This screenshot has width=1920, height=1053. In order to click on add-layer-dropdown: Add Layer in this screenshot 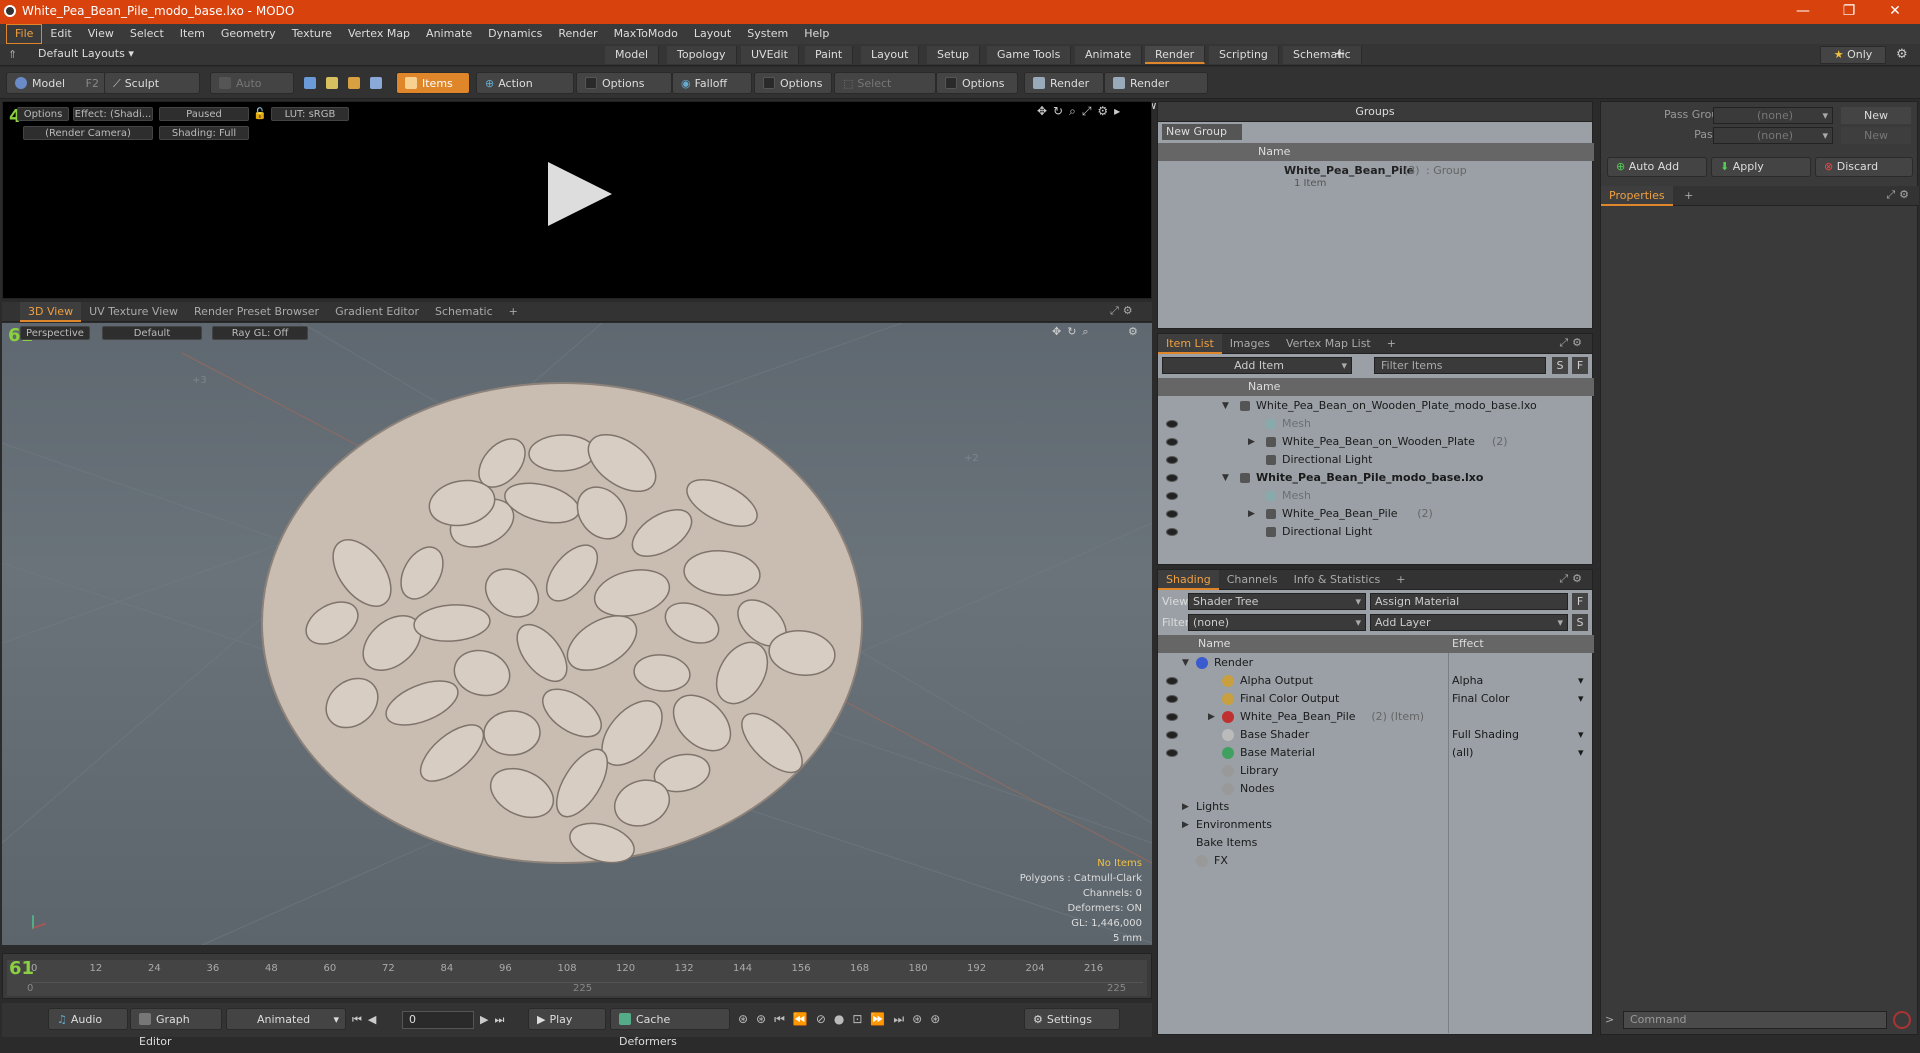, I will do `click(1469, 622)`.